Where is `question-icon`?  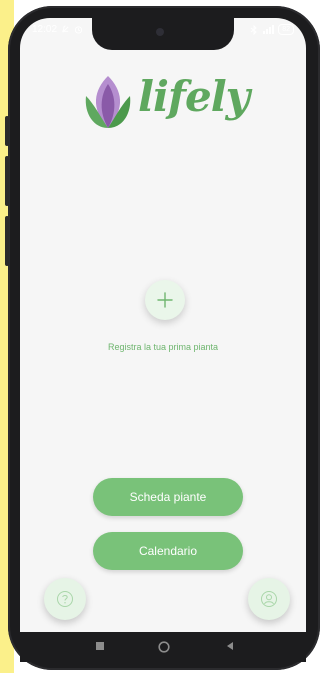
question-icon is located at coordinates (65, 599).